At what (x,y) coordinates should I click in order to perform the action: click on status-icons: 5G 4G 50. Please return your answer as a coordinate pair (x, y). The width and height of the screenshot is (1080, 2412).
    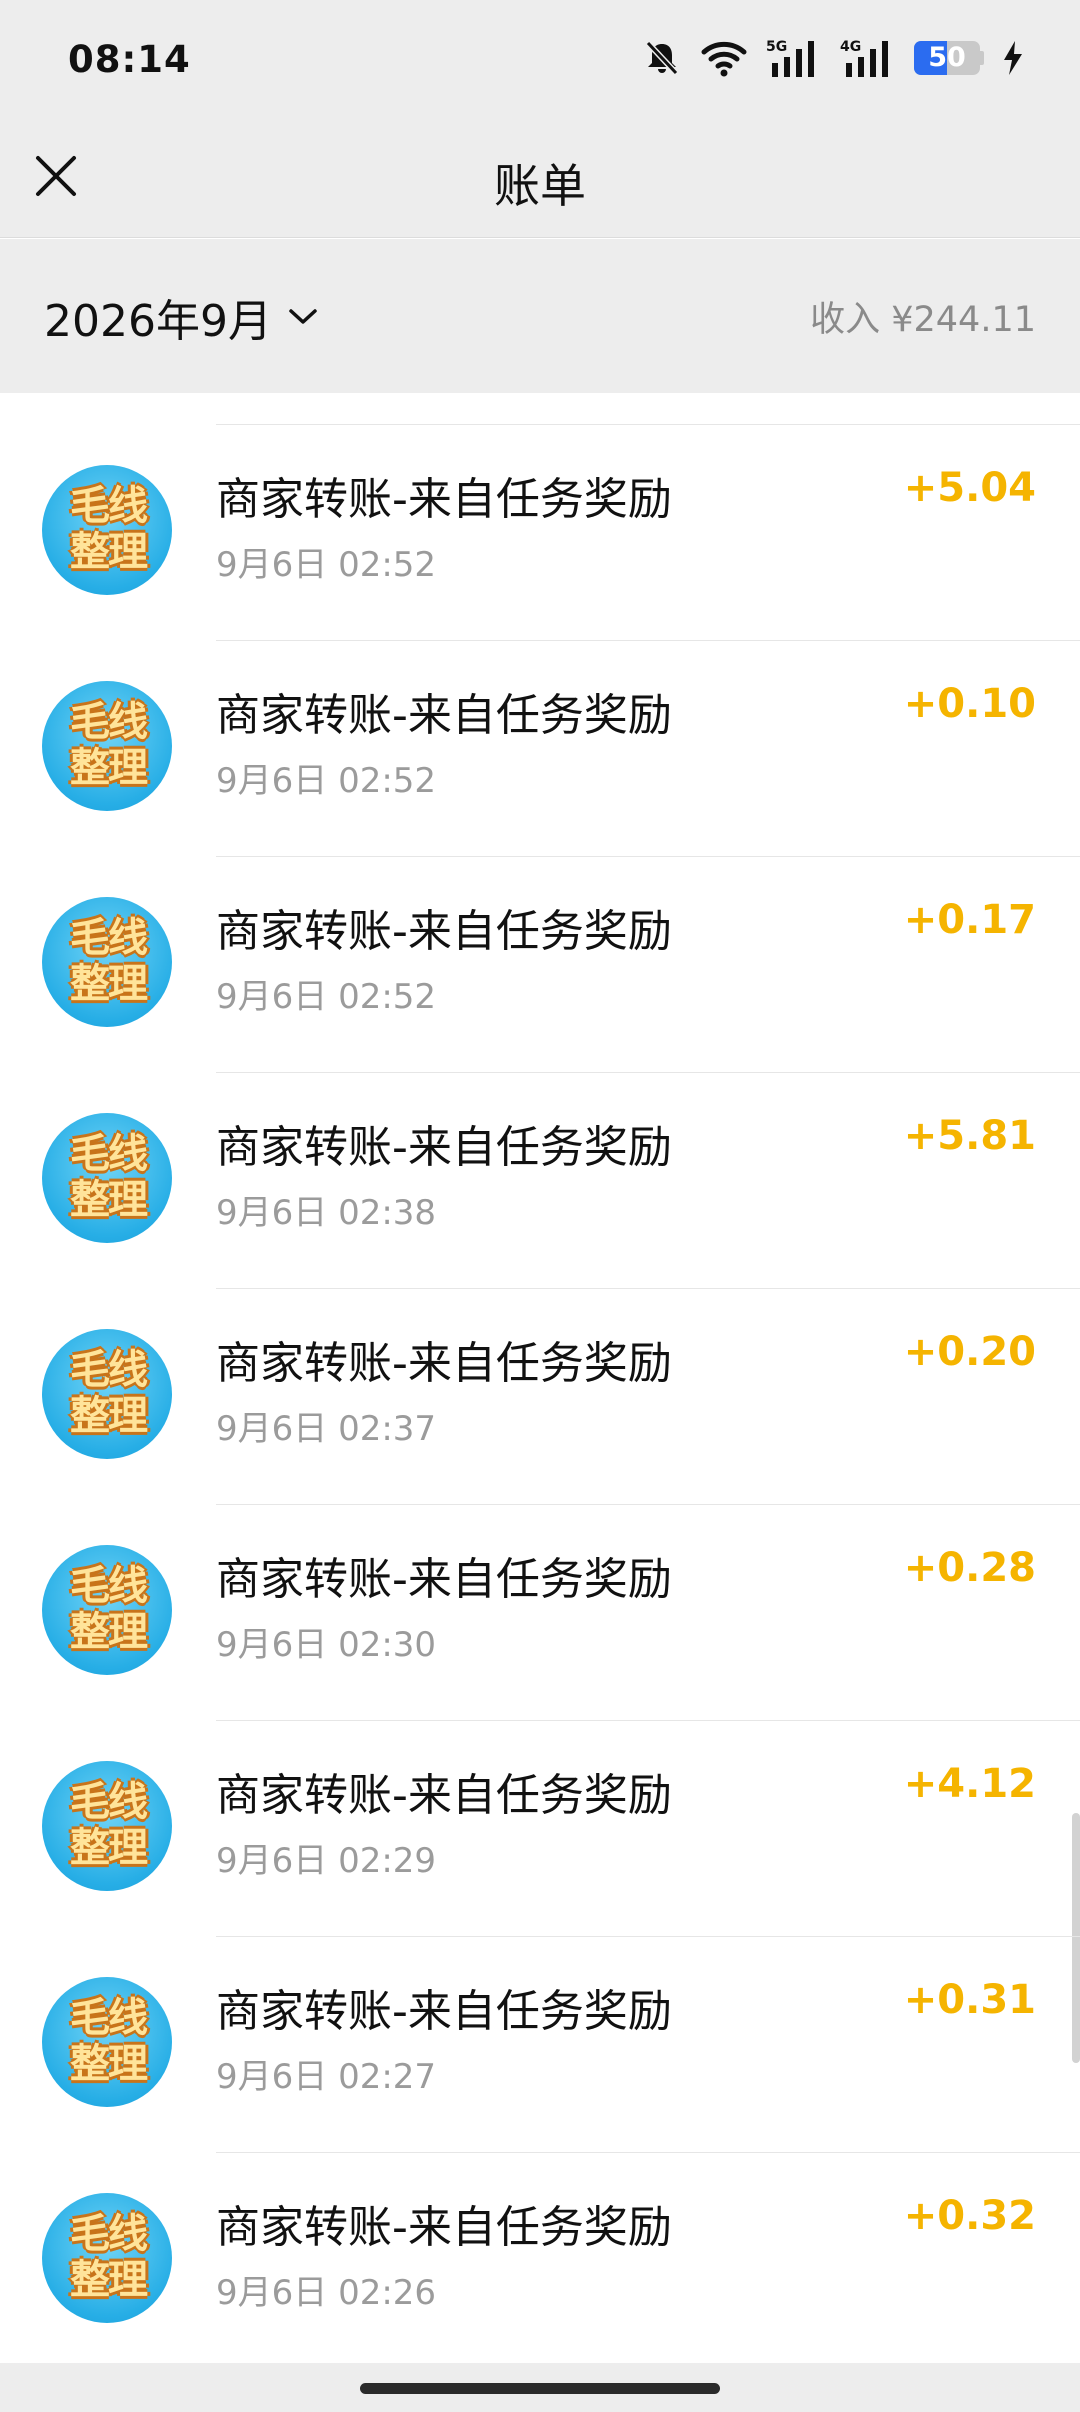
    Looking at the image, I should click on (833, 58).